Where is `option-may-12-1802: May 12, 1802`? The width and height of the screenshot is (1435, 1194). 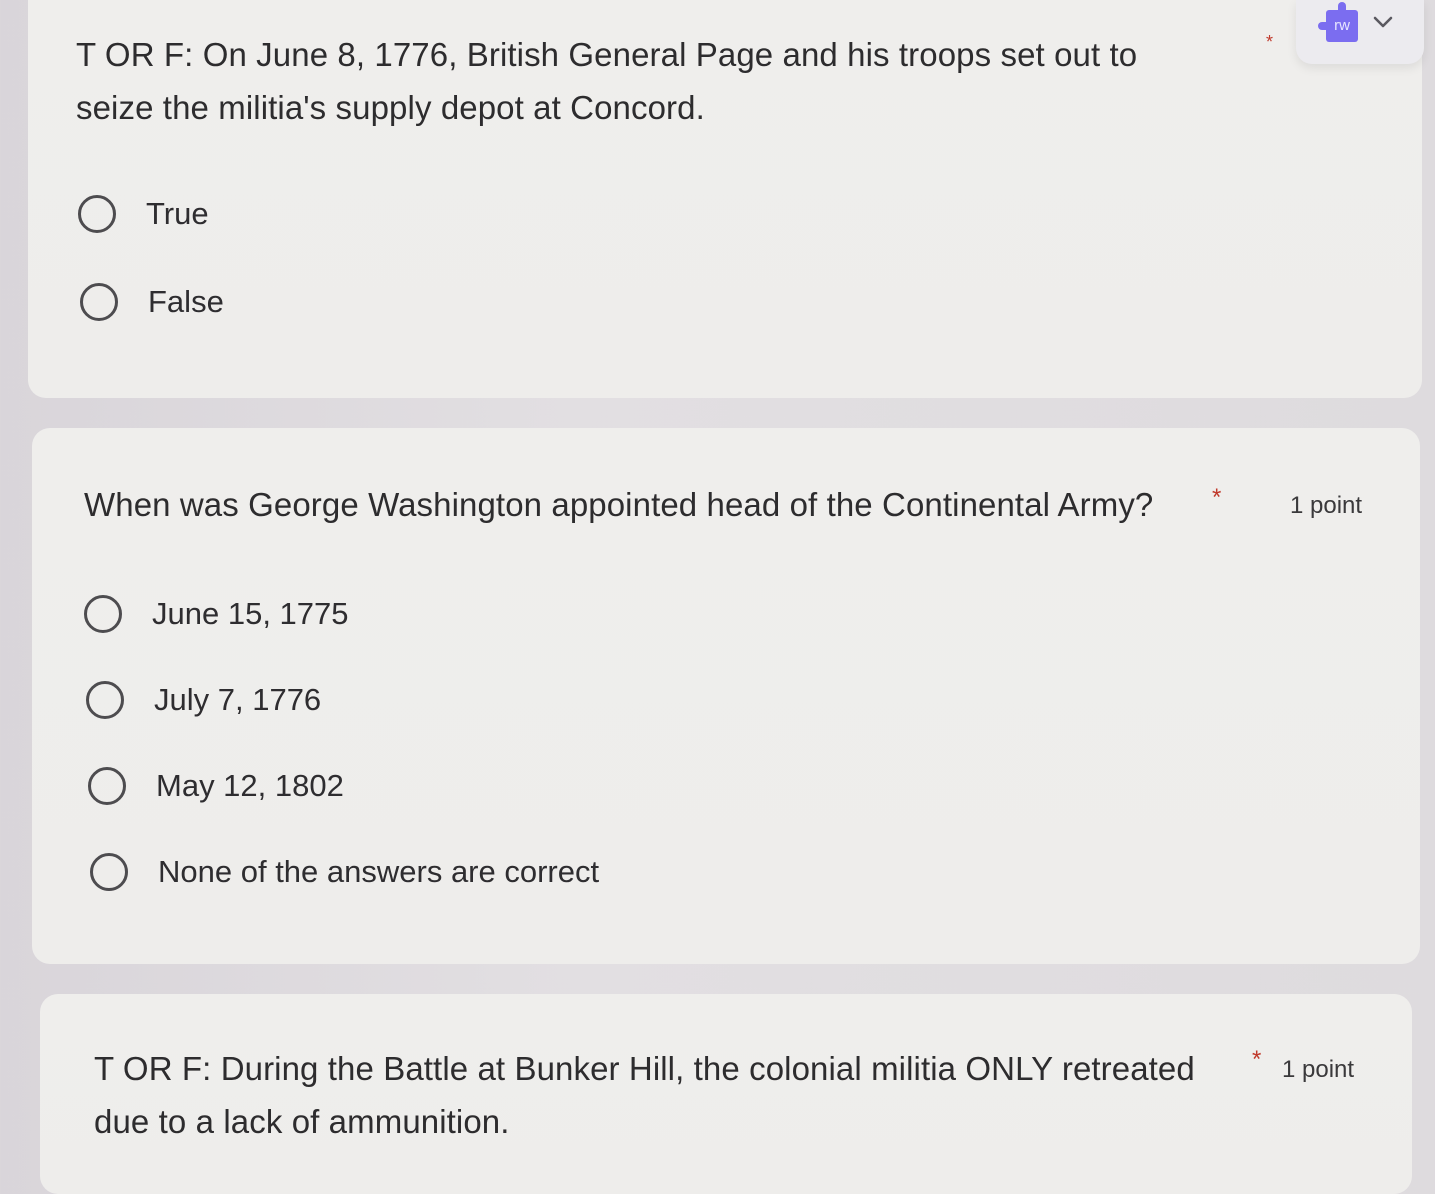
option-may-12-1802: May 12, 1802 is located at coordinates (216, 786).